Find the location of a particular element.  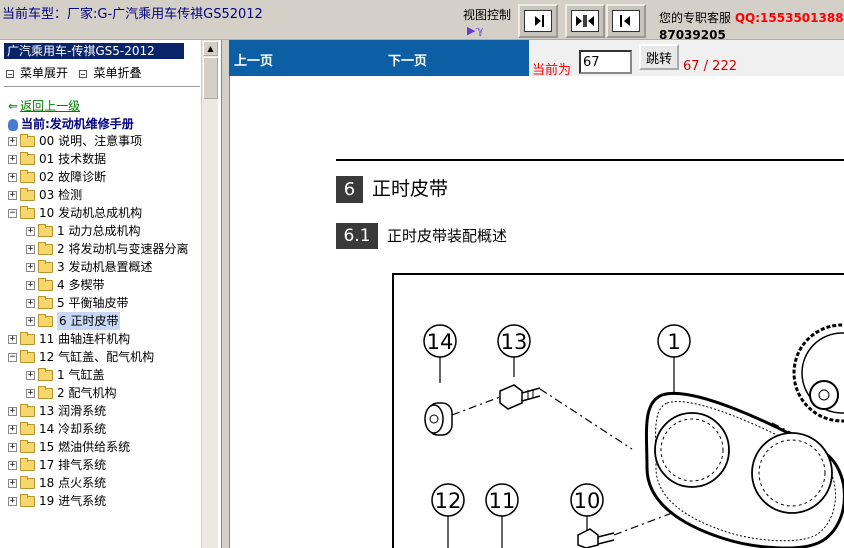

tree-item-label: 17 排气系统 is located at coordinates (72, 465).